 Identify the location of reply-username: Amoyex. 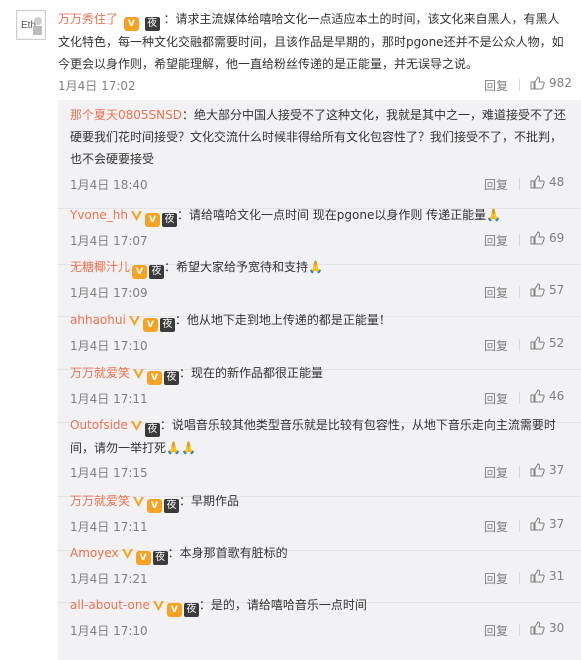
(94, 553).